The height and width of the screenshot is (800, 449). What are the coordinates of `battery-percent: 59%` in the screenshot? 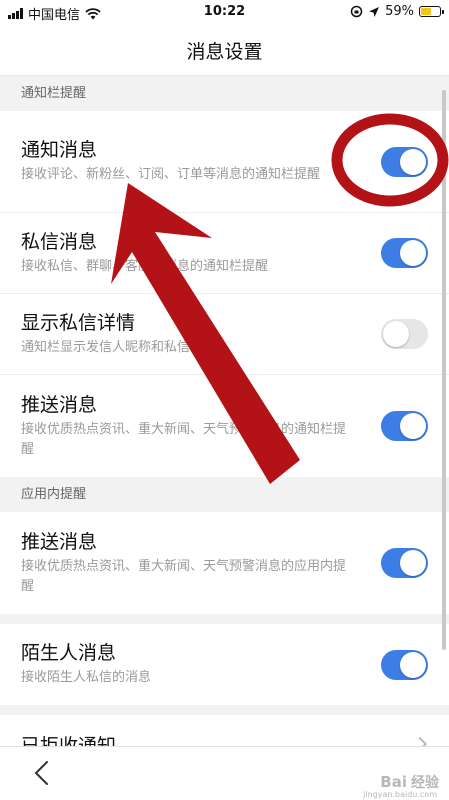 It's located at (399, 11).